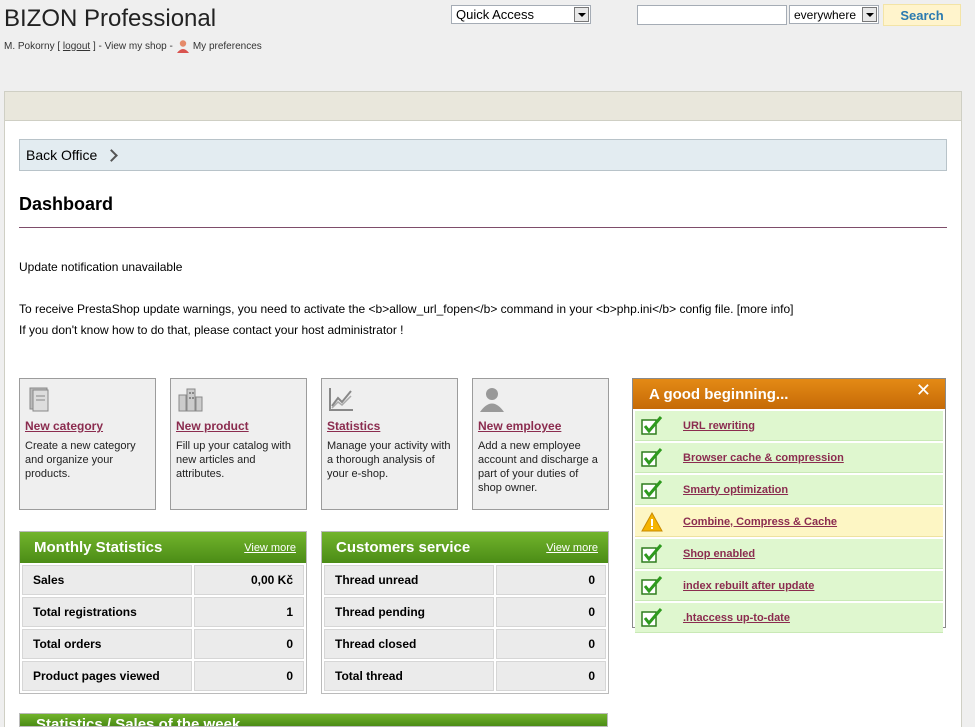 This screenshot has height=727, width=975. What do you see at coordinates (107, 644) in the screenshot?
I see `row-label: Total orders` at bounding box center [107, 644].